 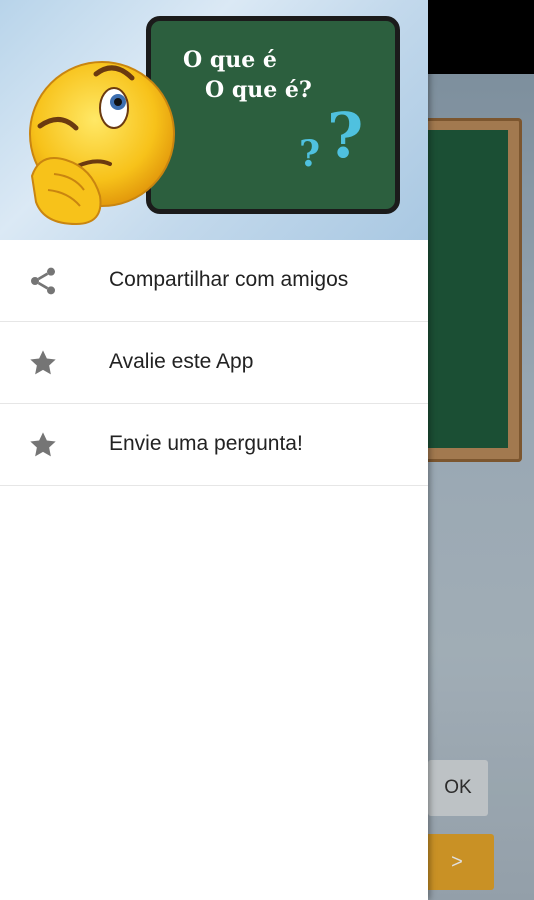 What do you see at coordinates (181, 361) in the screenshot?
I see `menu-item-label: Avalie este App` at bounding box center [181, 361].